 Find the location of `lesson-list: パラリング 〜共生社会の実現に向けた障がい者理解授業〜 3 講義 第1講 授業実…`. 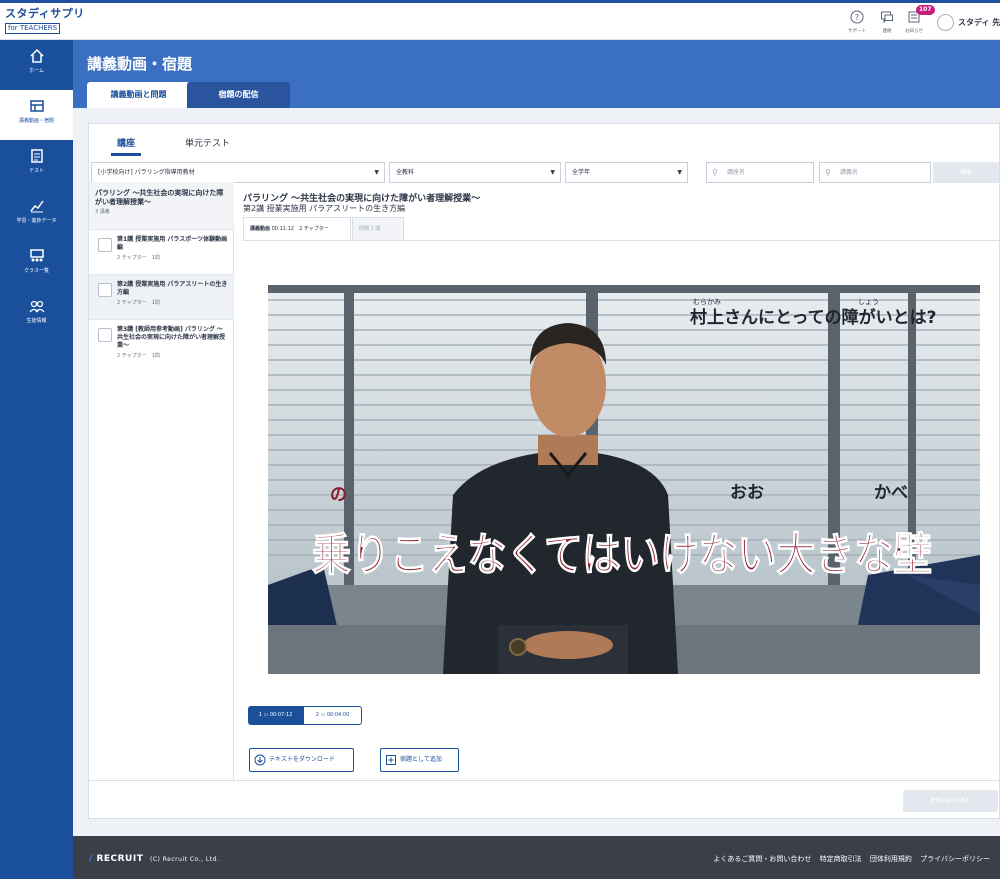

lesson-list: パラリング 〜共生社会の実現に向けた障がい者理解授業〜 3 講義 第1講 授業実… is located at coordinates (161, 481).